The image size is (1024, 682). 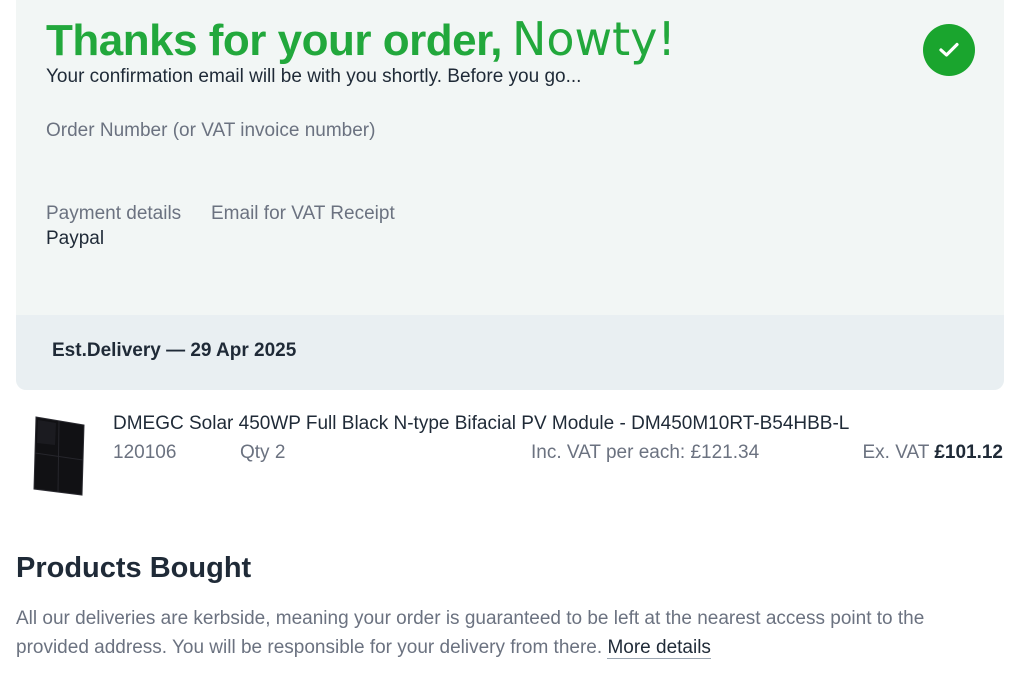 I want to click on product-quantity: Qty 2, so click(x=263, y=452).